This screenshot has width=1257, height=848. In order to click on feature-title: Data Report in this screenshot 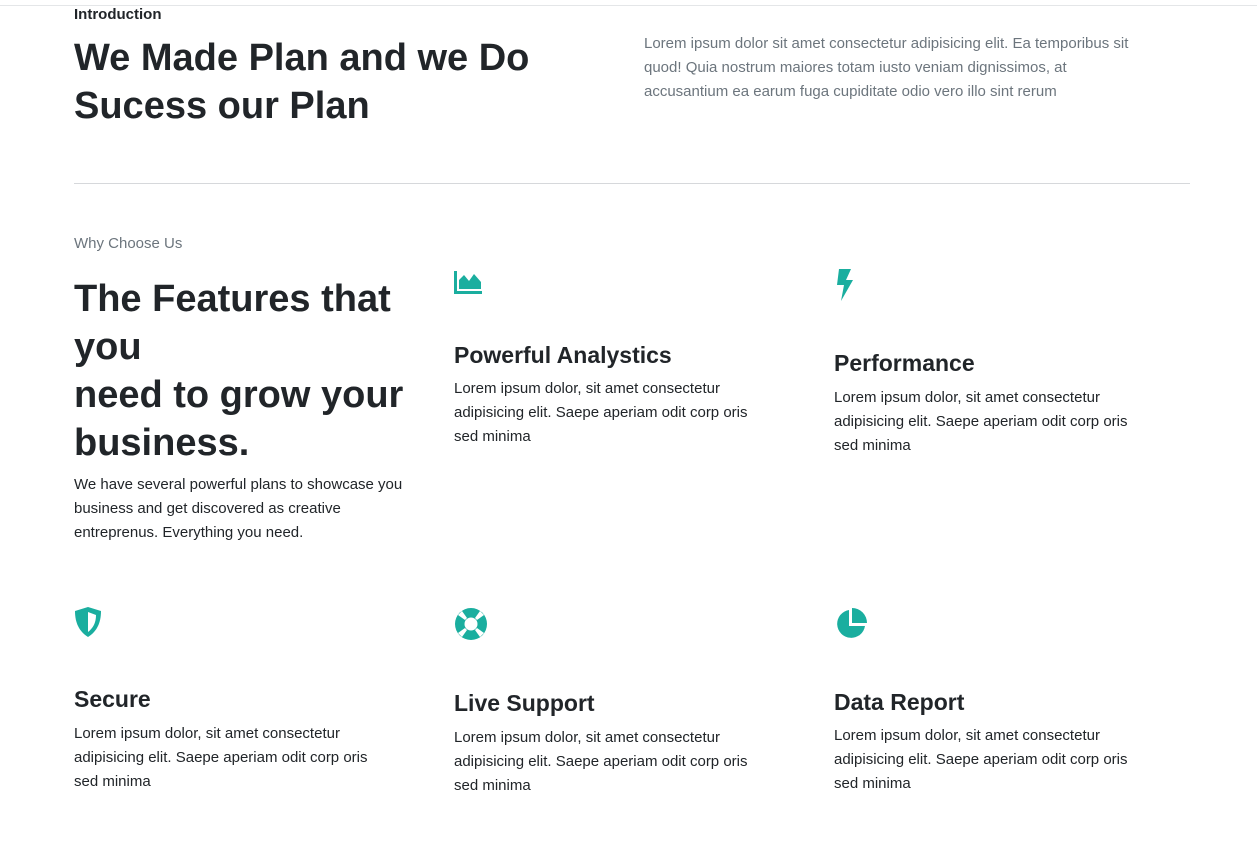, I will do `click(899, 702)`.